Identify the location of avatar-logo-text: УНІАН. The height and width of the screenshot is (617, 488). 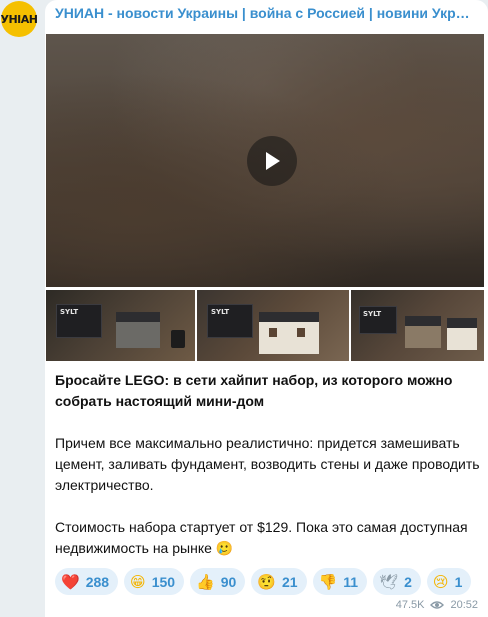
(19, 19).